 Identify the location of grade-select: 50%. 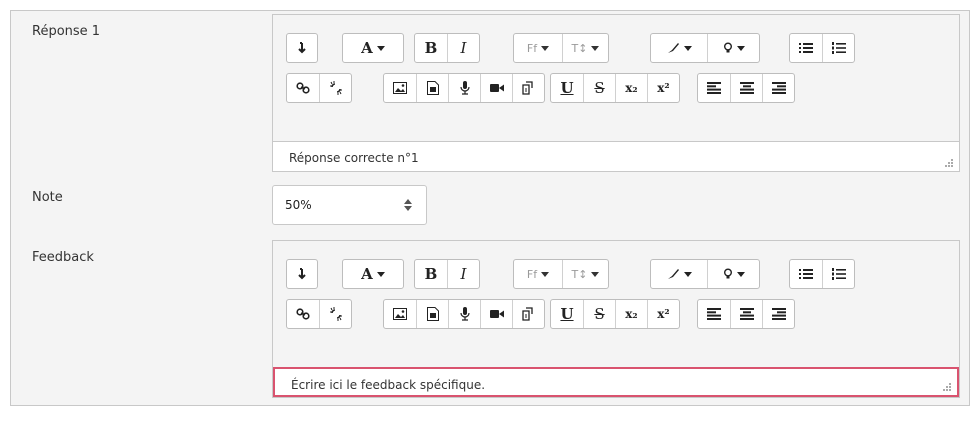
(349, 205).